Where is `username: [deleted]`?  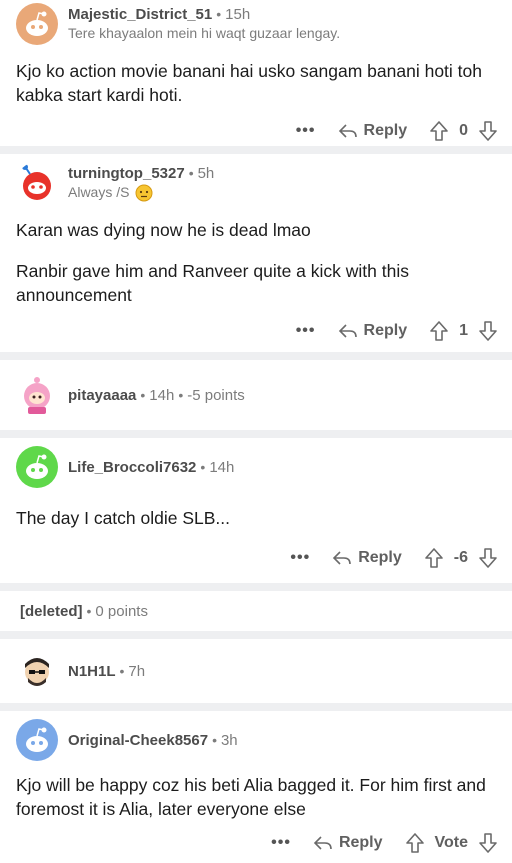
username: [deleted] is located at coordinates (51, 611).